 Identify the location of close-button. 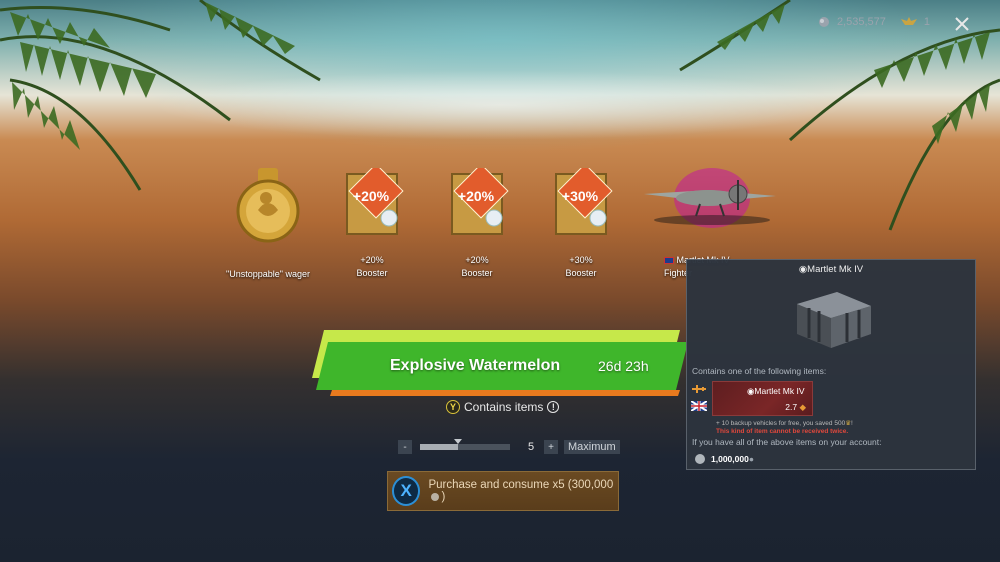
(962, 24).